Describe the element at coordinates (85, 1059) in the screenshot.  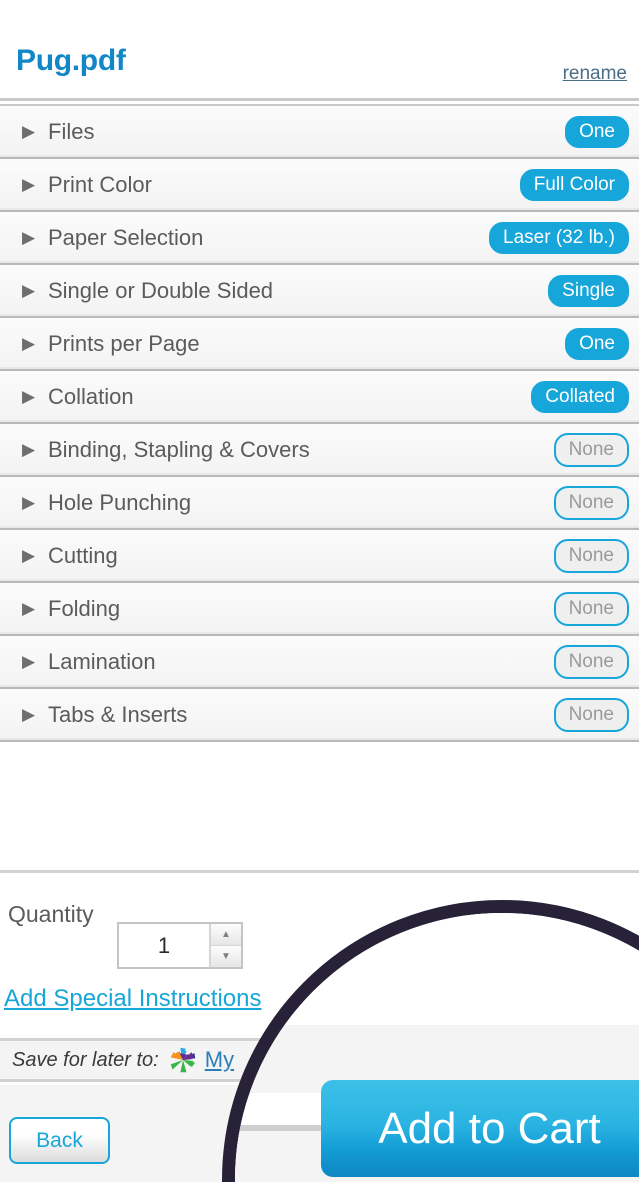
I see `save-for-later-label: Save for later to:` at that location.